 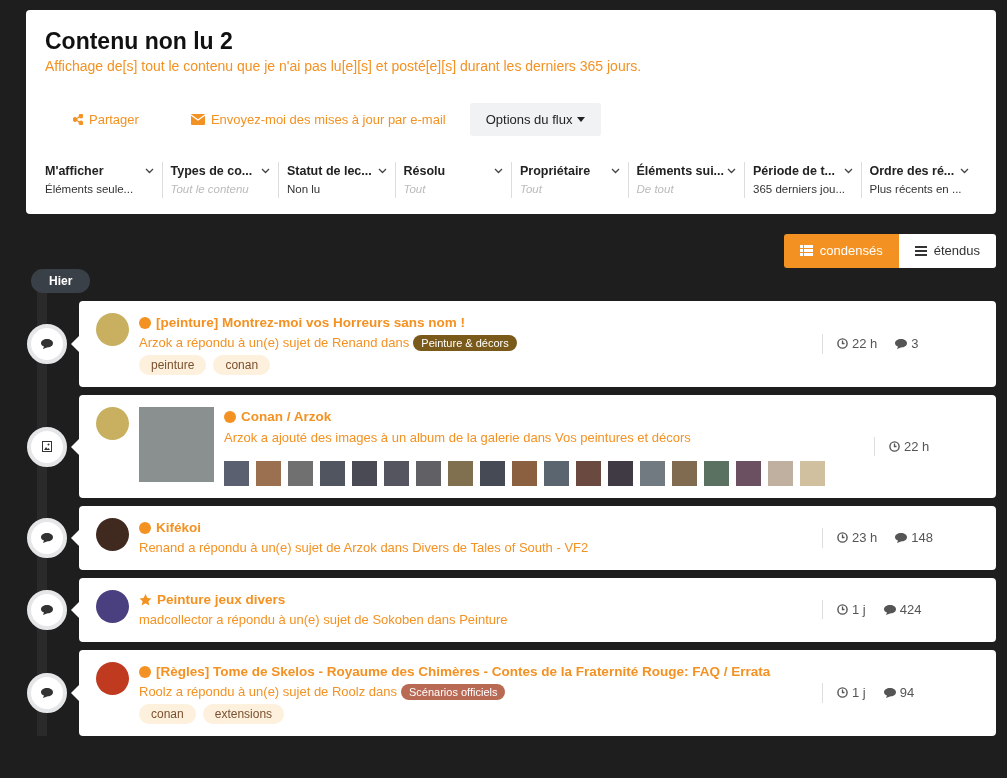 I want to click on reply-count: 3, so click(x=907, y=344).